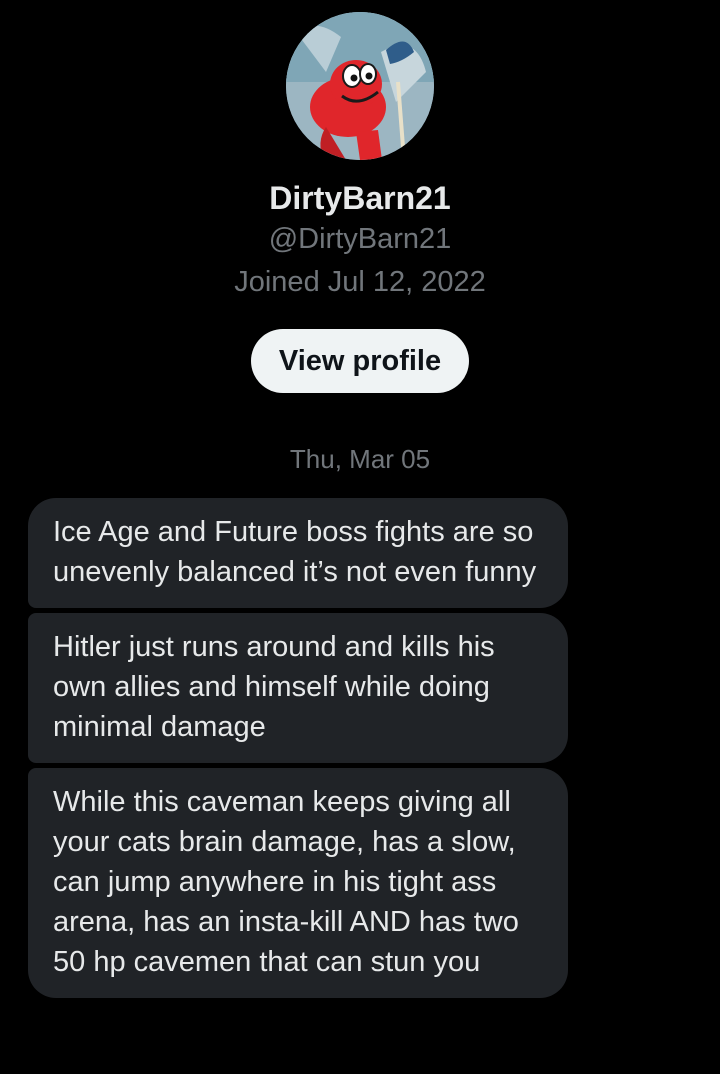 This screenshot has height=1074, width=720. Describe the element at coordinates (360, 361) in the screenshot. I see `view-profile-button: View profile` at that location.